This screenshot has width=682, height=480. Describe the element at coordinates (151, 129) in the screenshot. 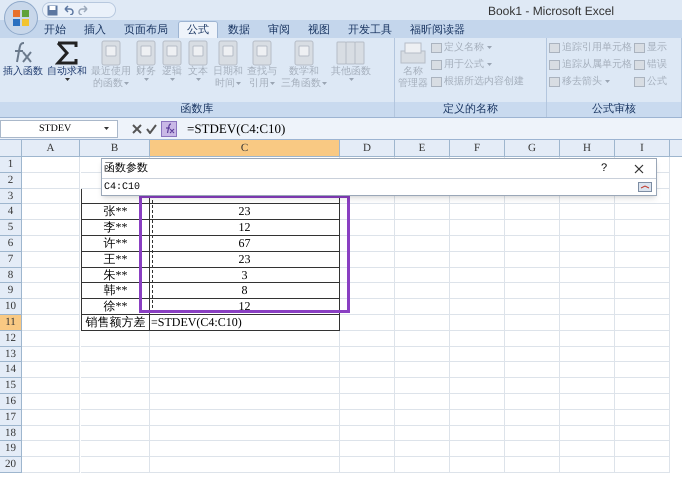

I see `check-icon` at that location.